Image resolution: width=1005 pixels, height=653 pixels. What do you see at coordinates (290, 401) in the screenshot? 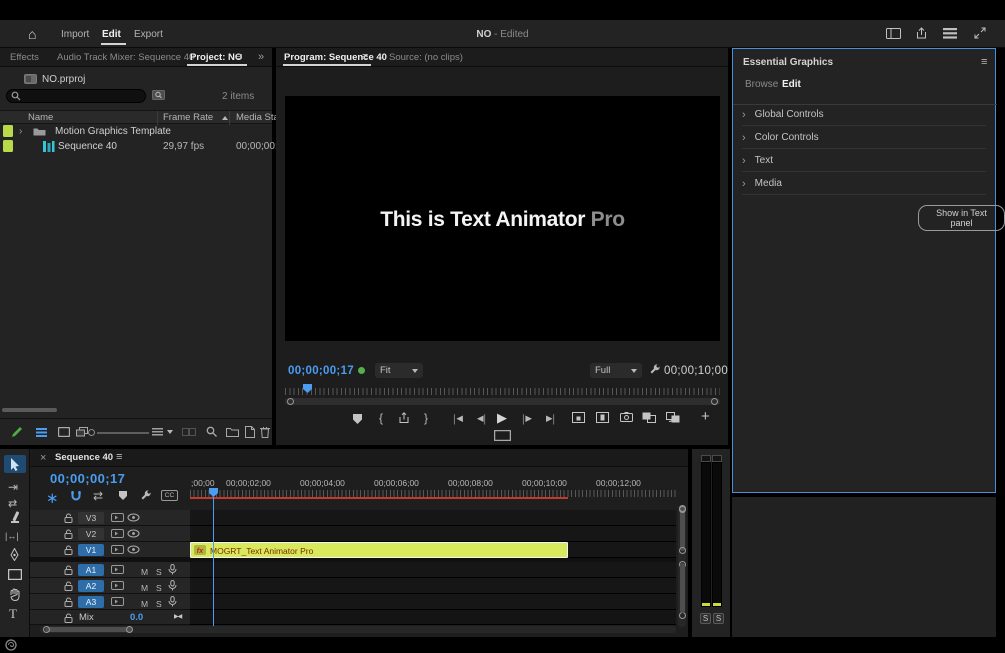
I see `scrollbar-left-handle` at bounding box center [290, 401].